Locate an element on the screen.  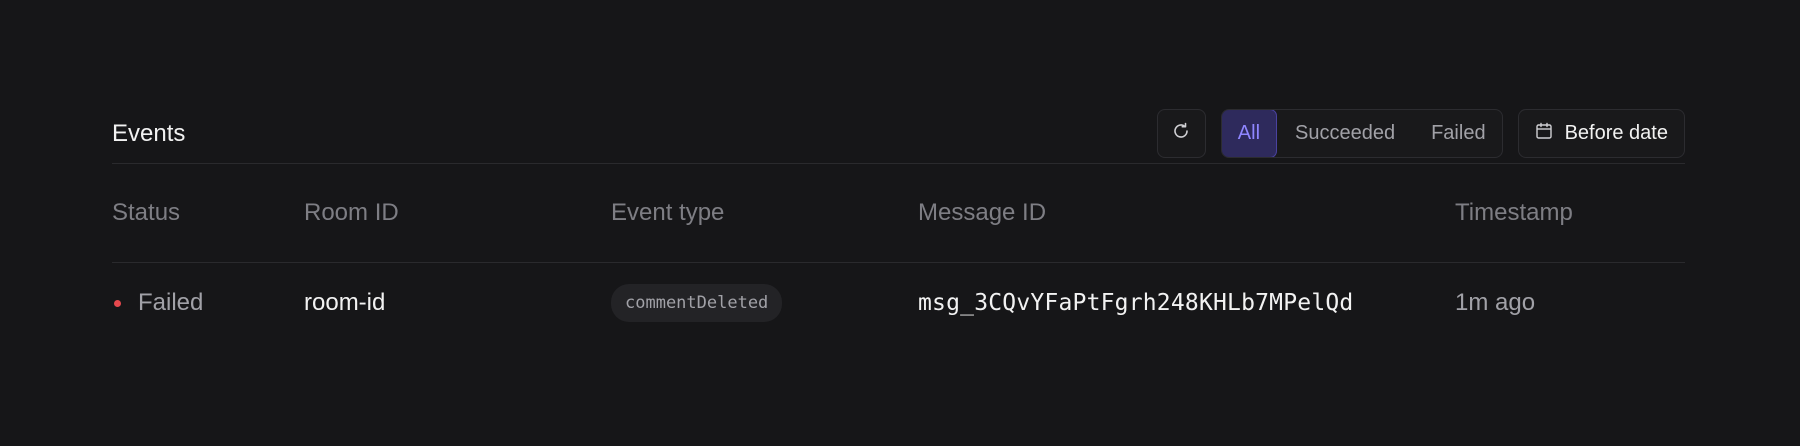
status-filter: All Succeeded Failed is located at coordinates (1361, 133).